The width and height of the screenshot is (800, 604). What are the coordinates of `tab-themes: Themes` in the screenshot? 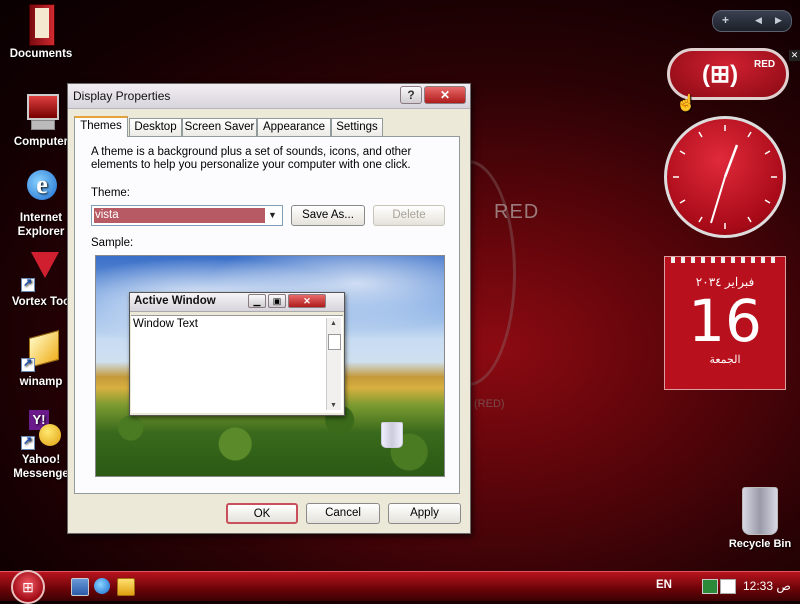 It's located at (101, 126).